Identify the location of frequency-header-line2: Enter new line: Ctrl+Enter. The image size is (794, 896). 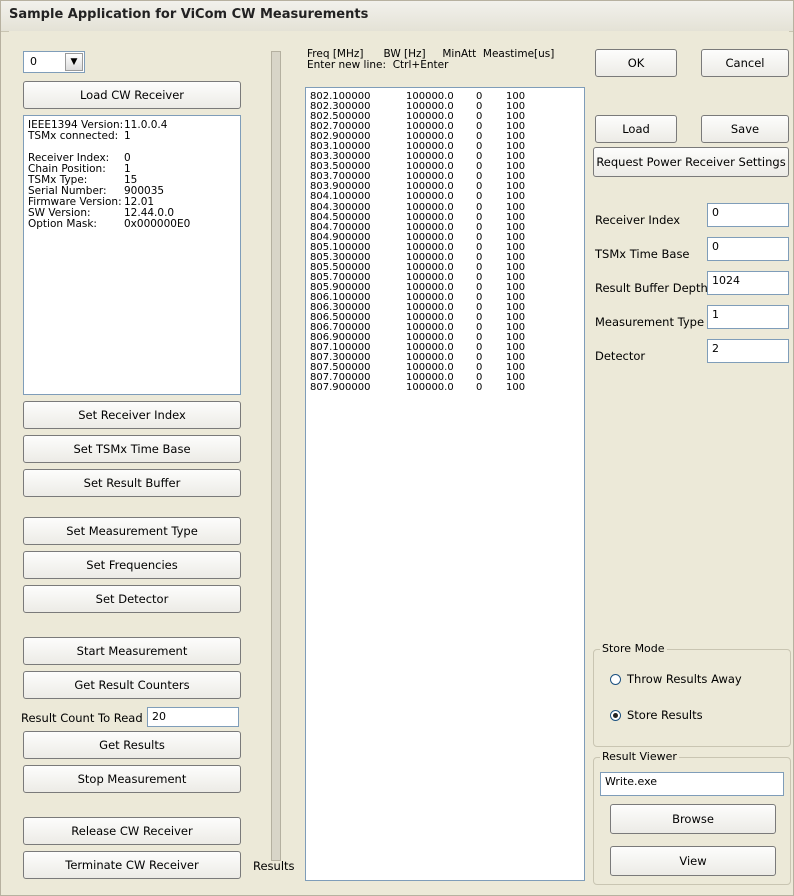
(378, 65).